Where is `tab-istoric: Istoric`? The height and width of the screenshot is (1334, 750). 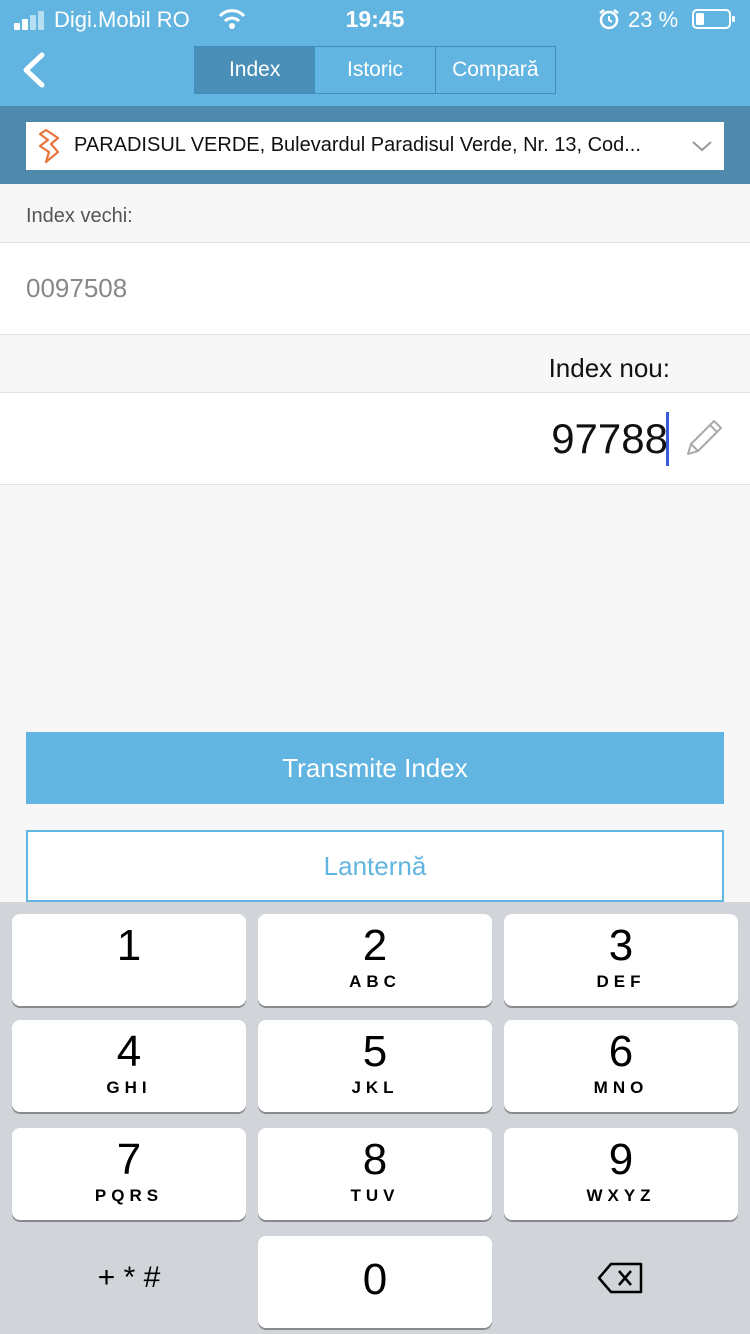 tab-istoric: Istoric is located at coordinates (375, 70).